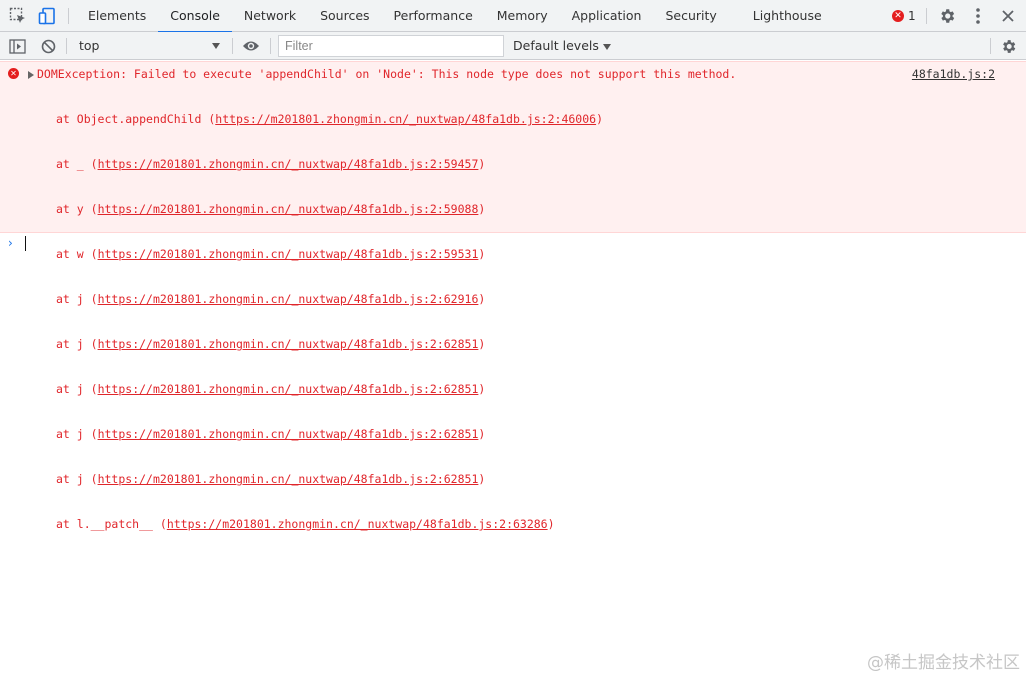  I want to click on console-toolbar: top Default levels, so click(513, 46).